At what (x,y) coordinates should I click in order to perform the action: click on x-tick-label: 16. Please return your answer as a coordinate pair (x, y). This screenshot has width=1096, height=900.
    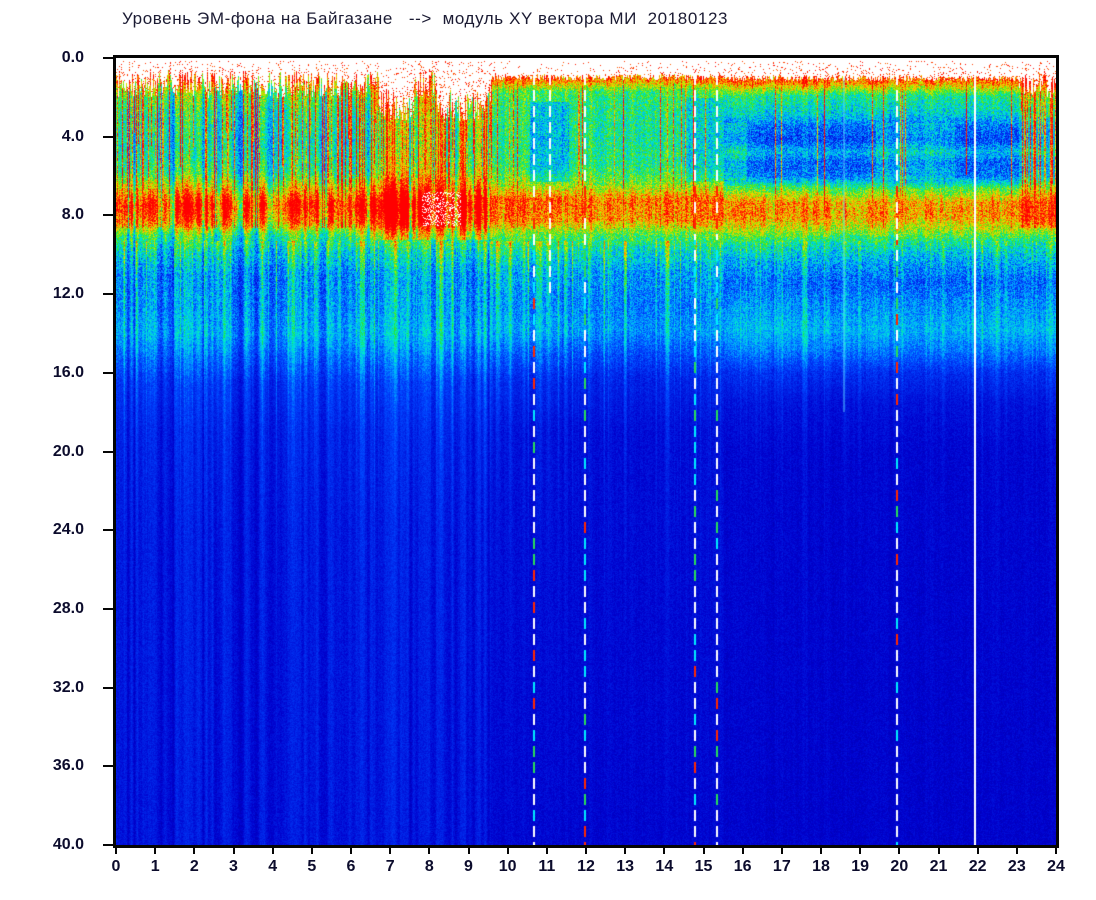
    Looking at the image, I should click on (742, 866).